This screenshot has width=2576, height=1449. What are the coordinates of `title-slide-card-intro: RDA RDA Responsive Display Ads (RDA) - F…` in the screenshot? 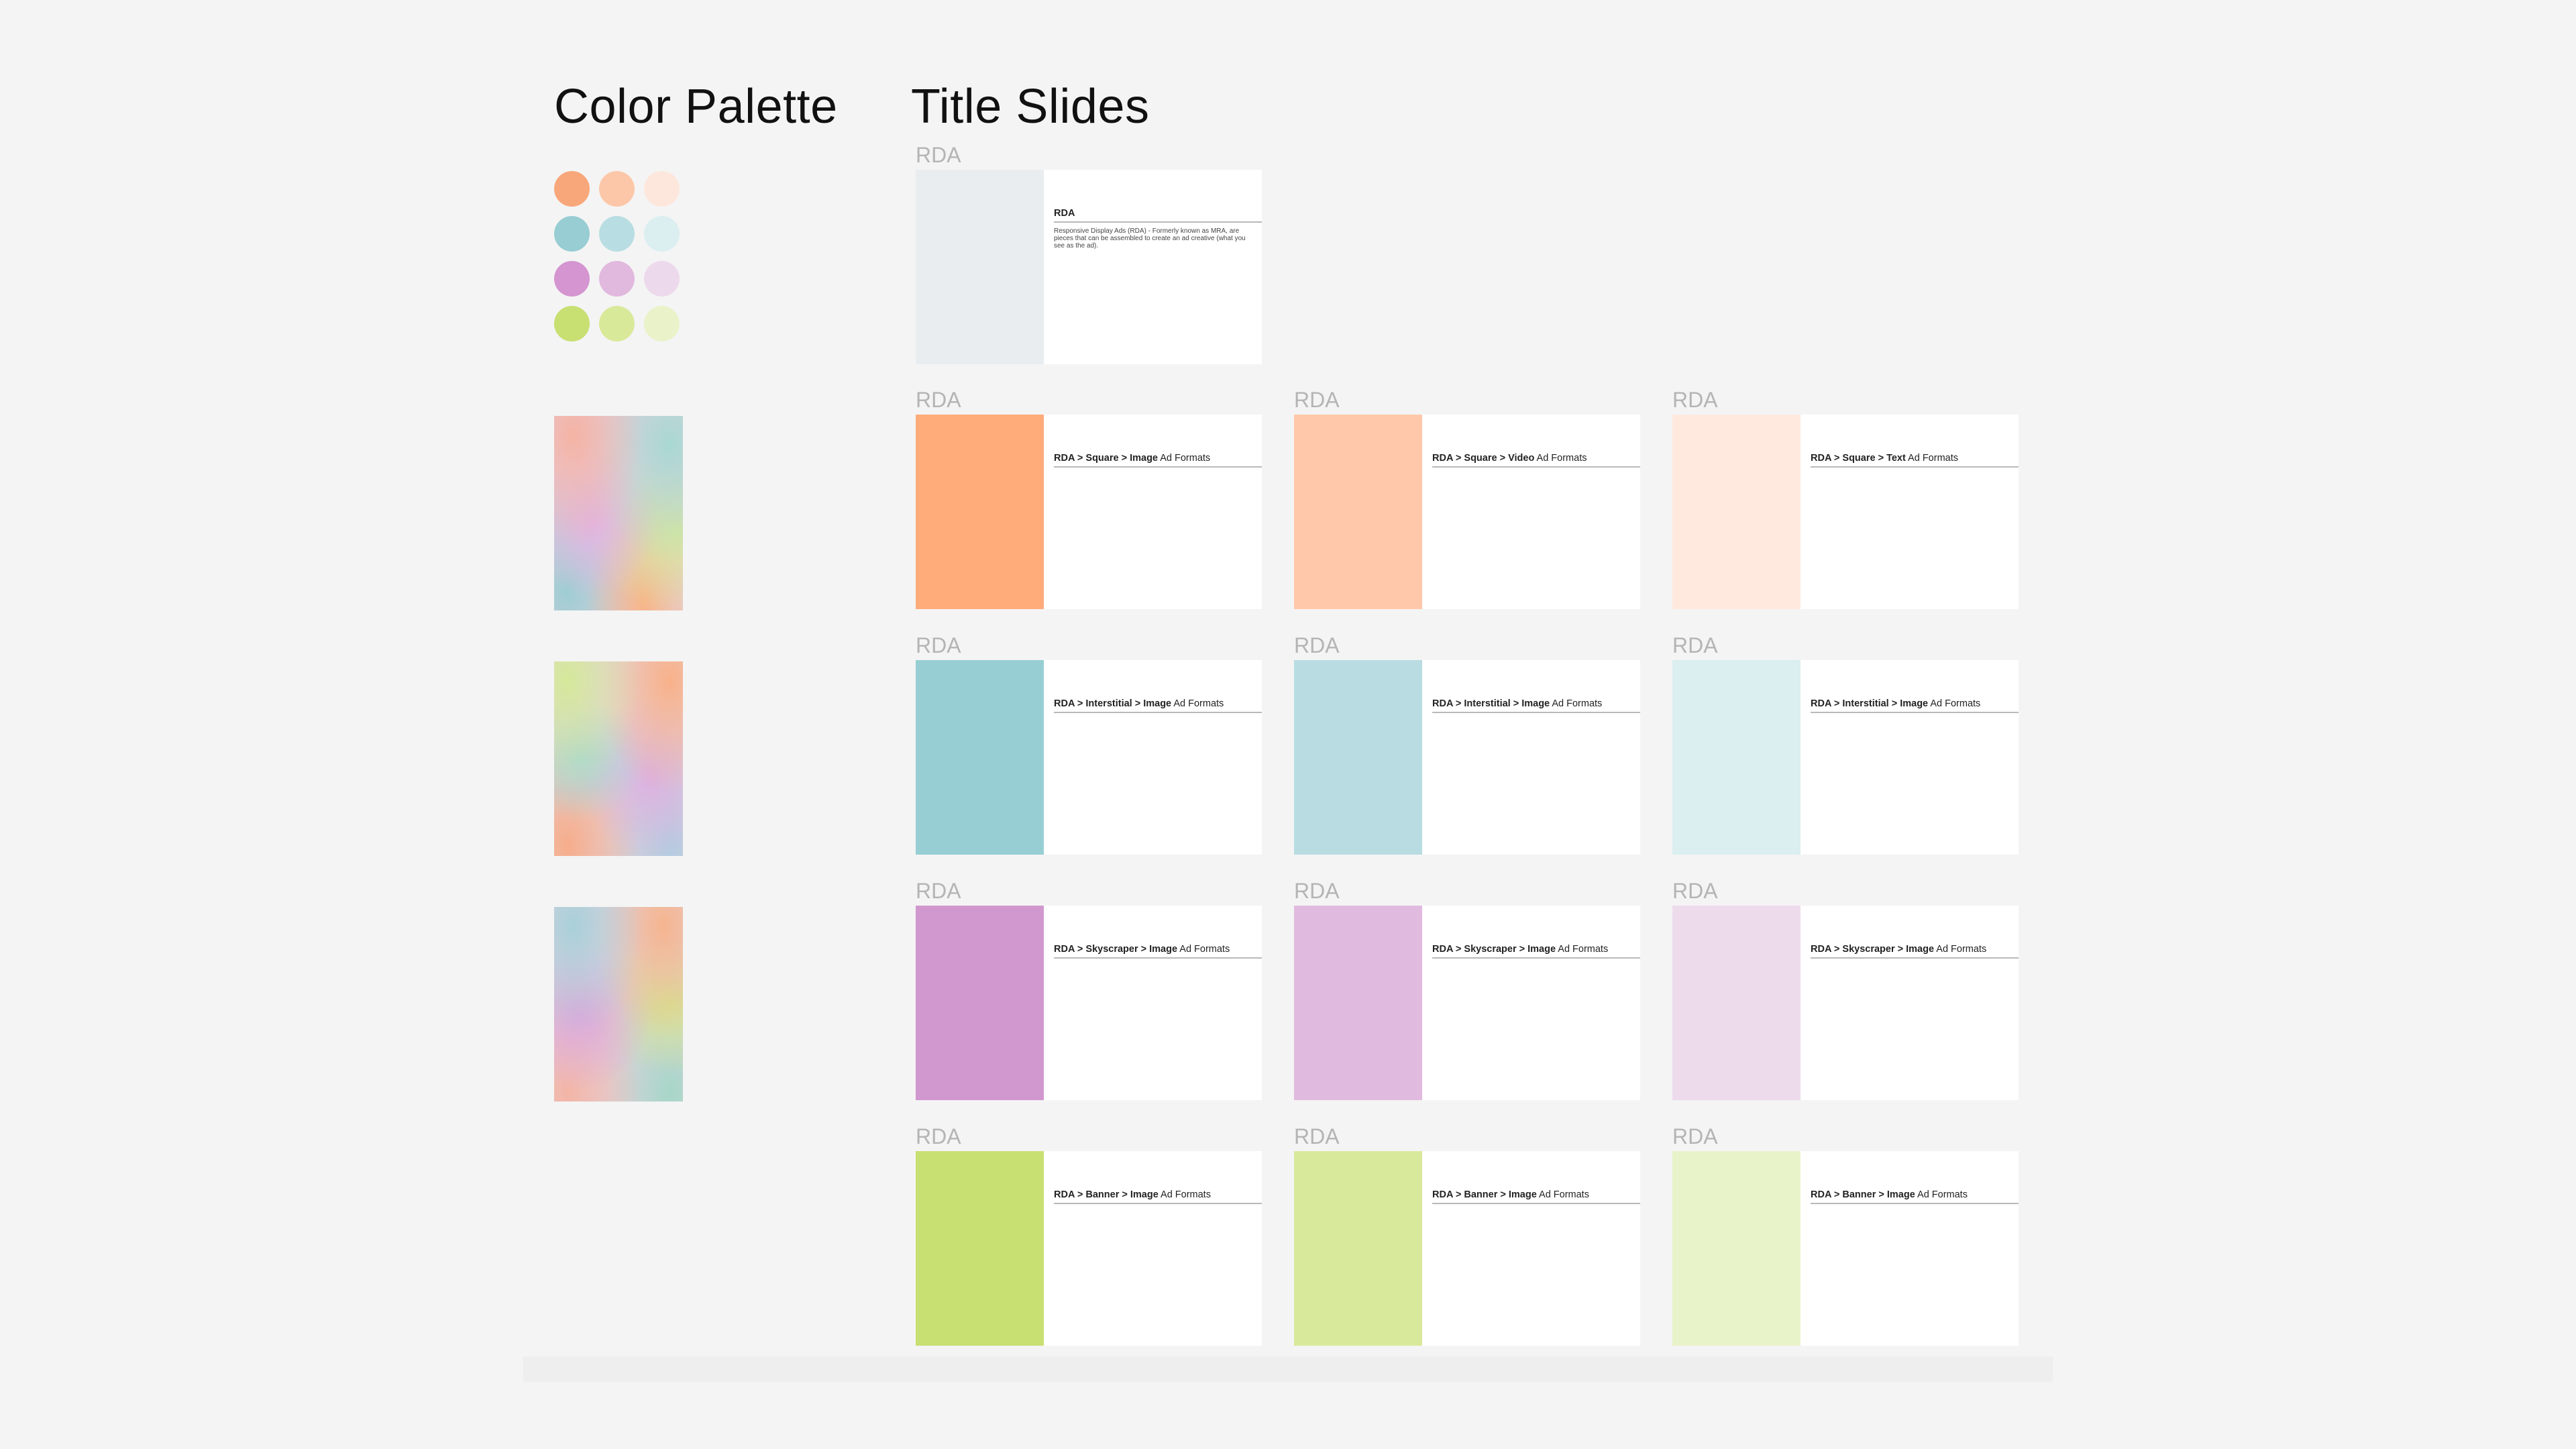 It's located at (1089, 255).